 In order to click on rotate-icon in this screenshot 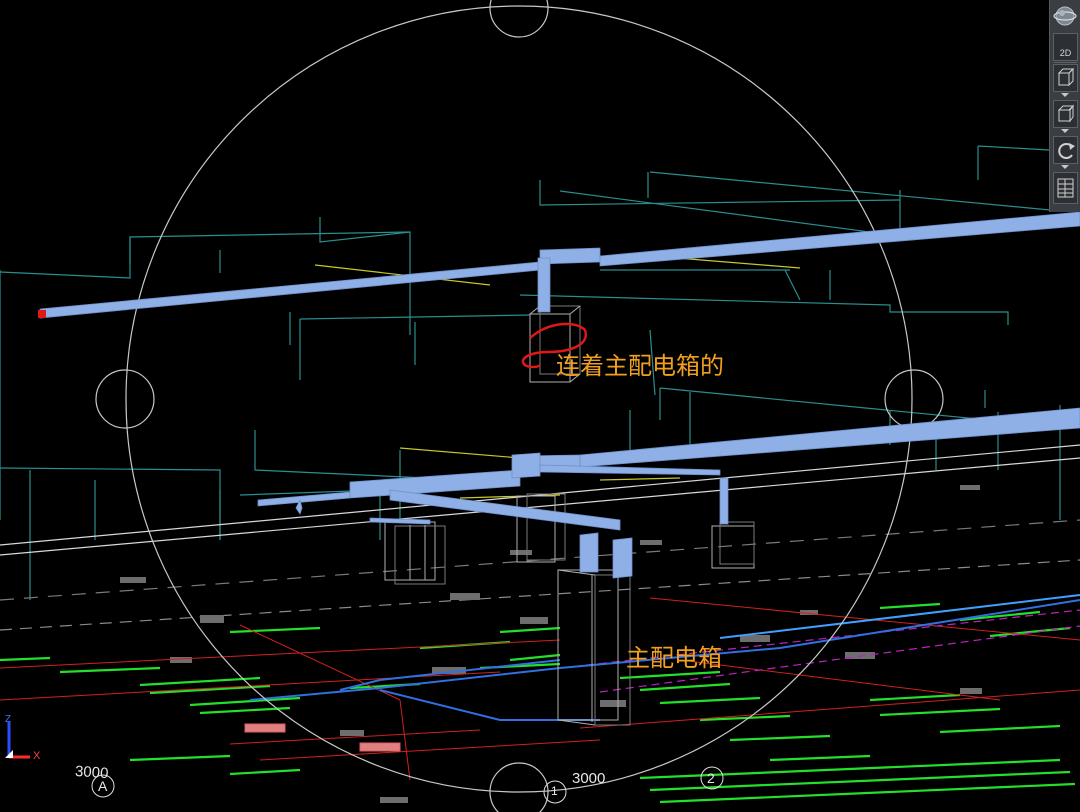, I will do `click(1065, 150)`.